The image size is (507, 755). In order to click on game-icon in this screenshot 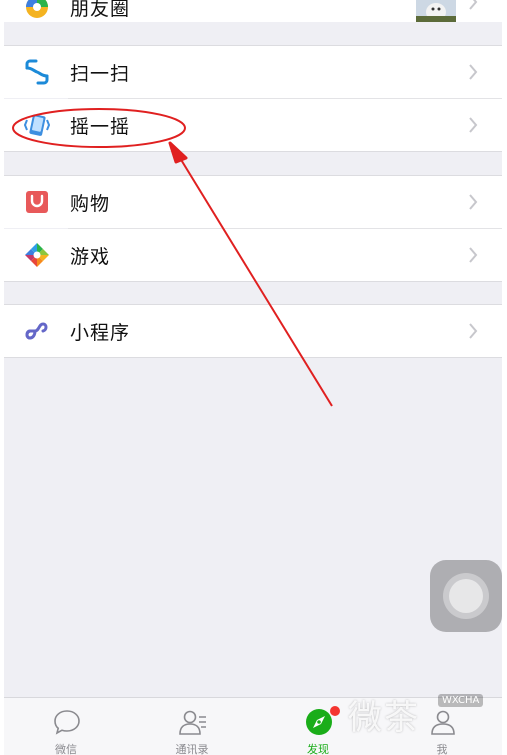, I will do `click(37, 255)`.